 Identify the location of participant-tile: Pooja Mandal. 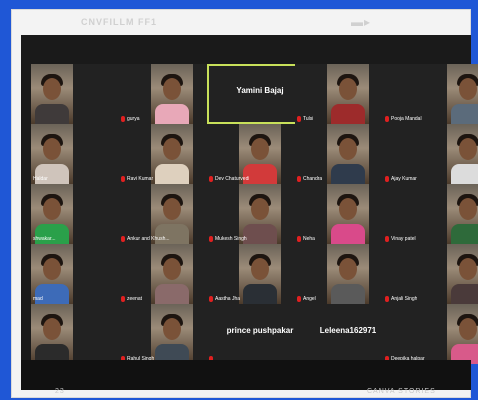
(430, 94).